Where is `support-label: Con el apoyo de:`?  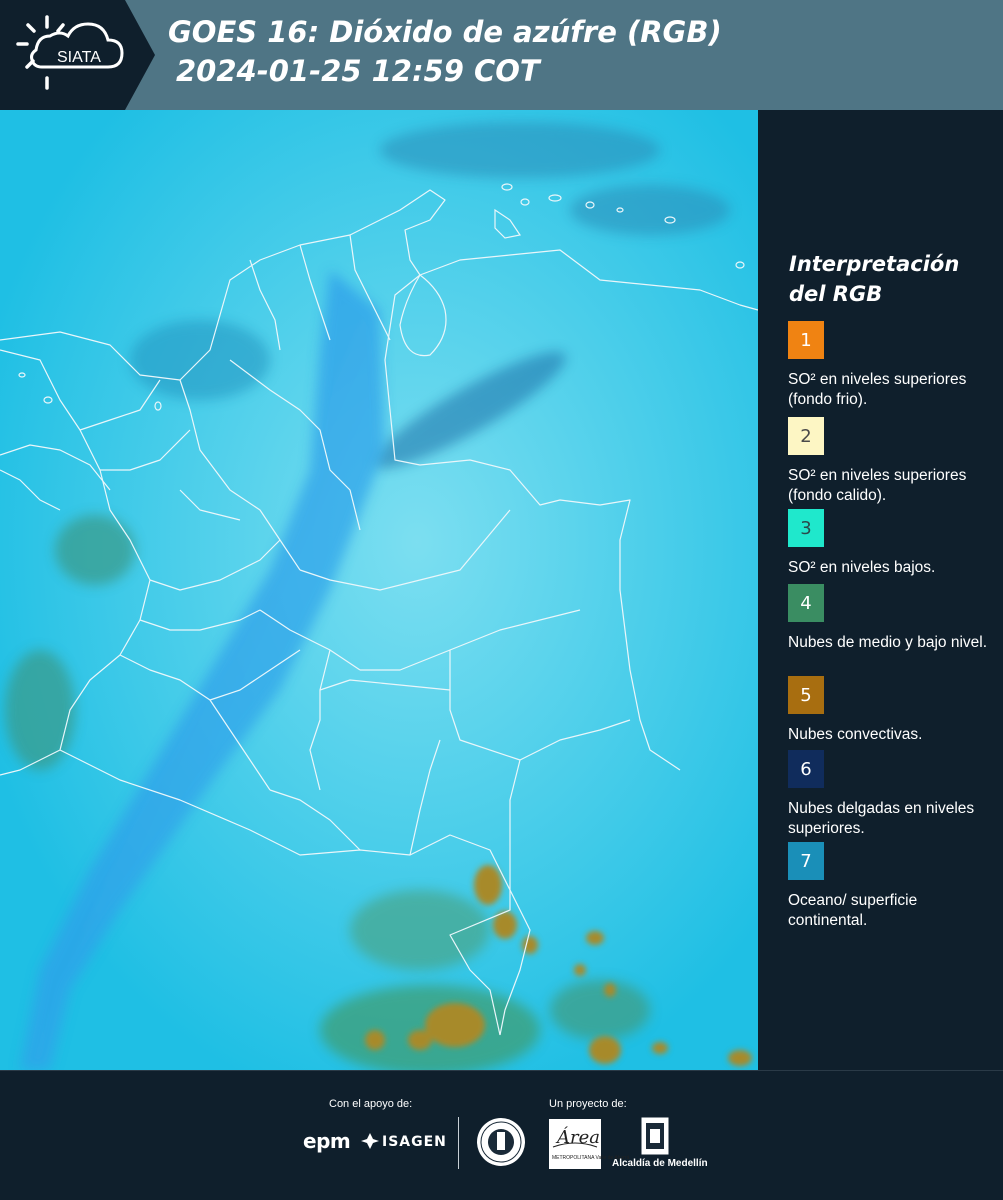
support-label: Con el apoyo de: is located at coordinates (371, 1104).